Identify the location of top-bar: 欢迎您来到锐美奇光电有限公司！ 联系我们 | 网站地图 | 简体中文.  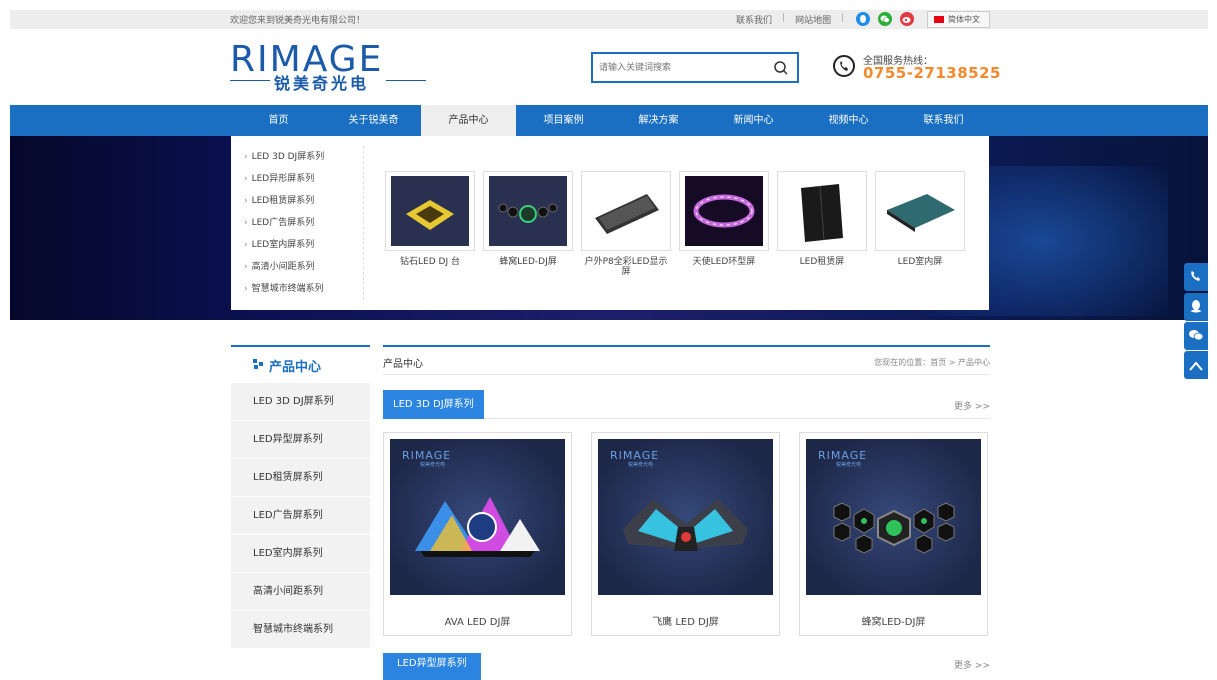
(609, 19).